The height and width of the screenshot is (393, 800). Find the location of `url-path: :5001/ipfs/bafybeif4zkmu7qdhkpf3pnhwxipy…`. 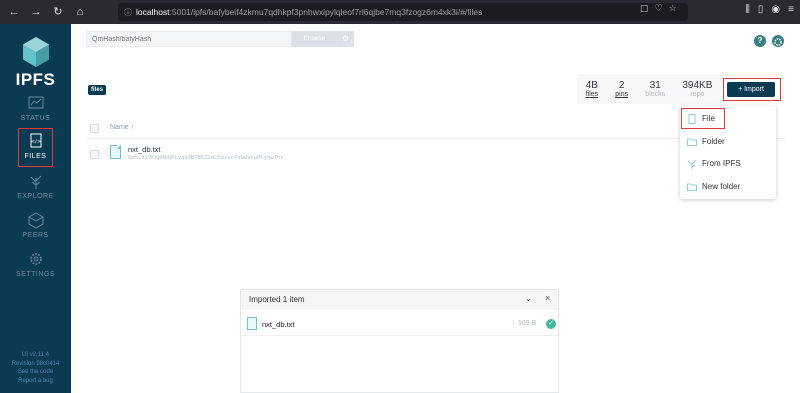

url-path: :5001/ipfs/bafybeif4zkmu7qdhkpf3pnhwxipy… is located at coordinates (326, 12).